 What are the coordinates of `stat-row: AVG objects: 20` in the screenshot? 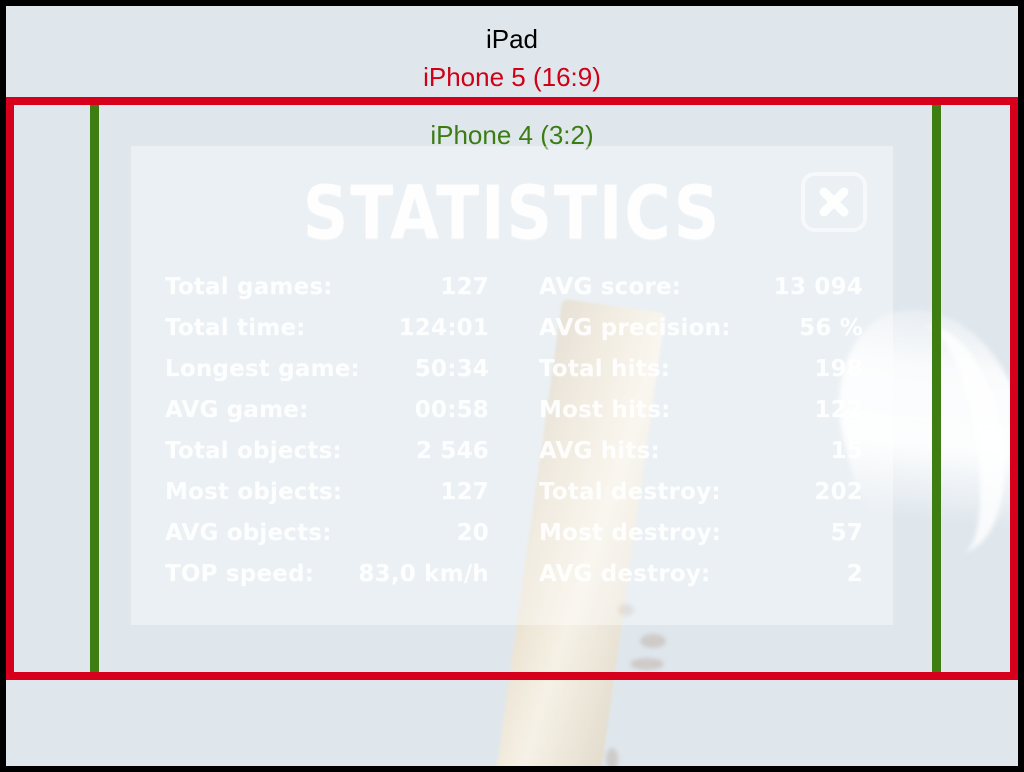 It's located at (327, 540).